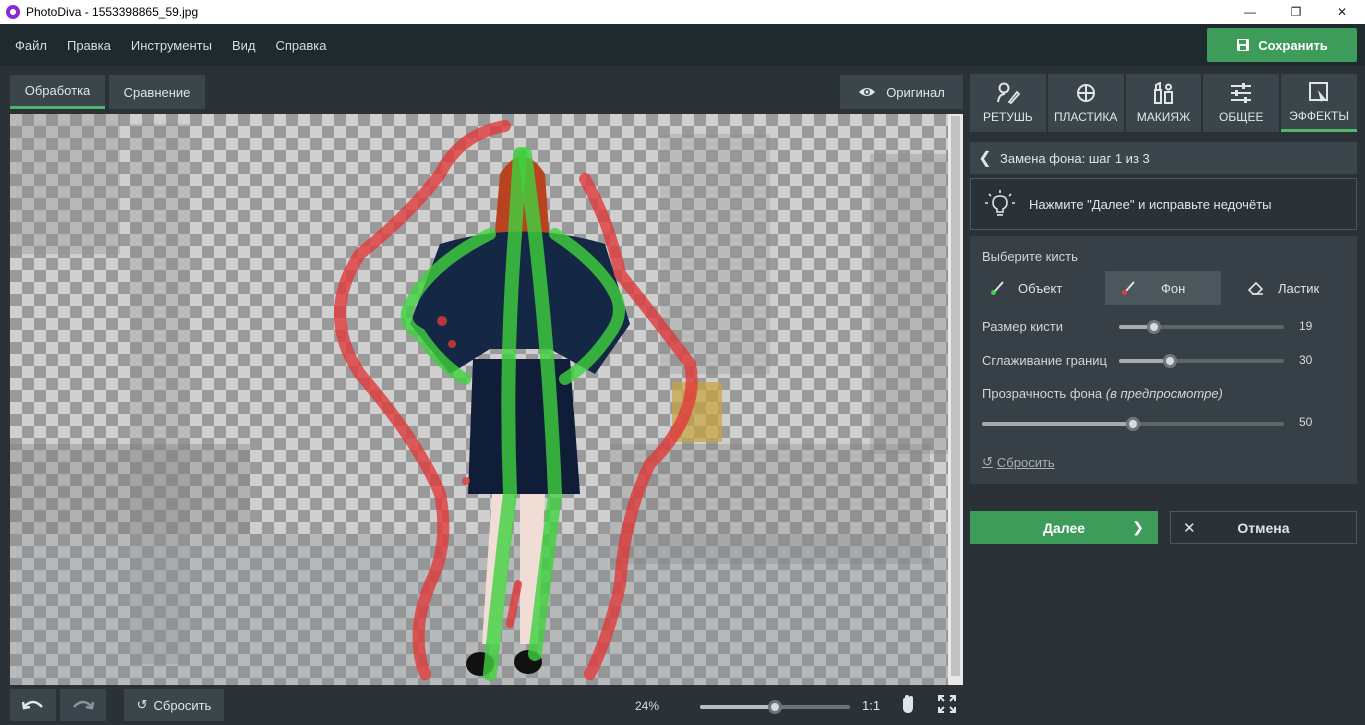 Image resolution: width=1365 pixels, height=725 pixels. Describe the element at coordinates (955, 396) in the screenshot. I see `scrollbar-thumb` at that location.